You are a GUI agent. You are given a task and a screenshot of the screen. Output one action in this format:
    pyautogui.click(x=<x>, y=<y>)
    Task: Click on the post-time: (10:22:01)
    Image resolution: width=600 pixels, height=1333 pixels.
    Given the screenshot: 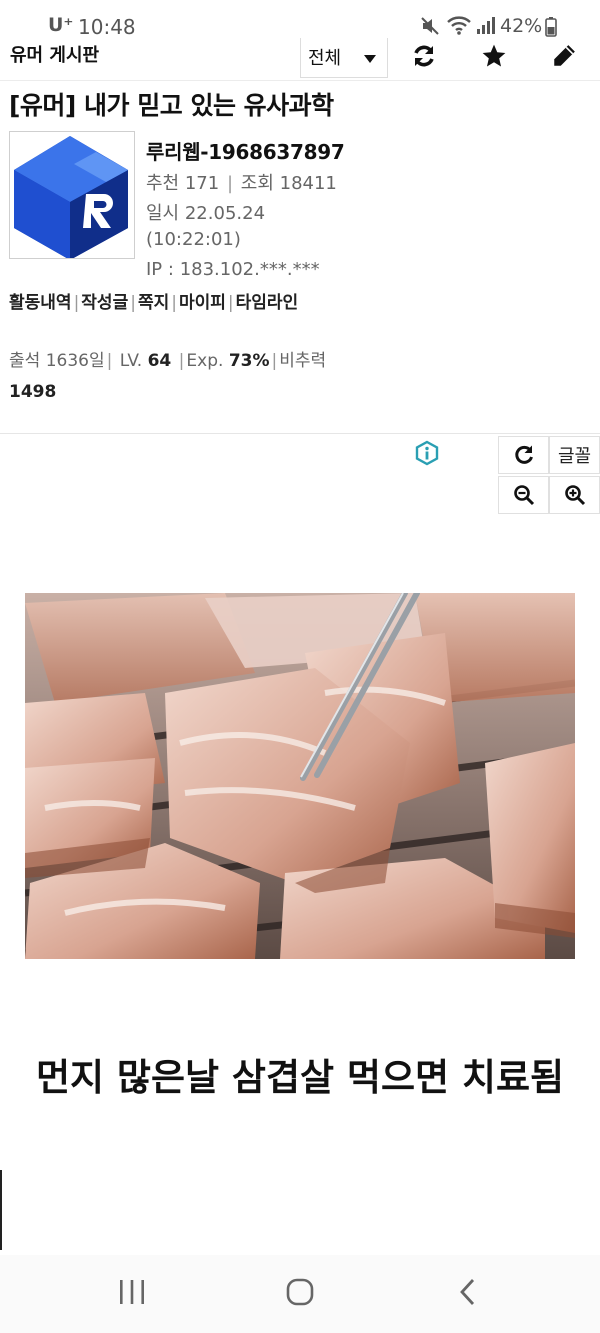 What is the action you would take?
    pyautogui.click(x=193, y=239)
    